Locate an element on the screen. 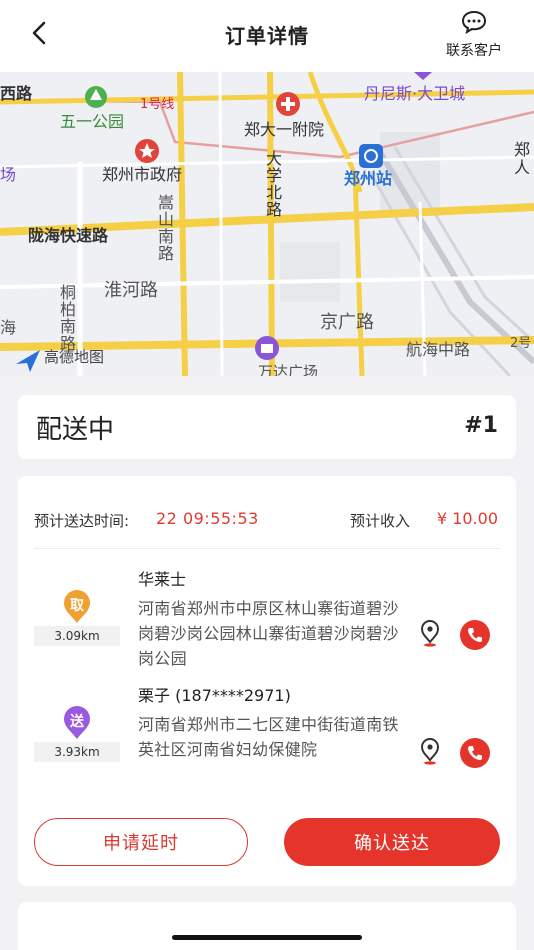 This screenshot has width=534, height=950. contact-customer-label: 联系客户 is located at coordinates (474, 51).